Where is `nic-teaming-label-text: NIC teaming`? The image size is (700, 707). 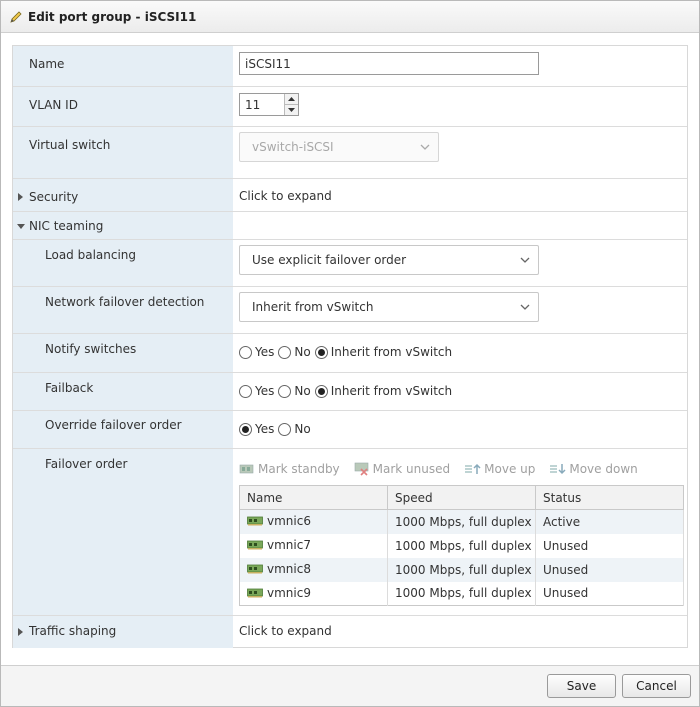 nic-teaming-label-text: NIC teaming is located at coordinates (66, 226).